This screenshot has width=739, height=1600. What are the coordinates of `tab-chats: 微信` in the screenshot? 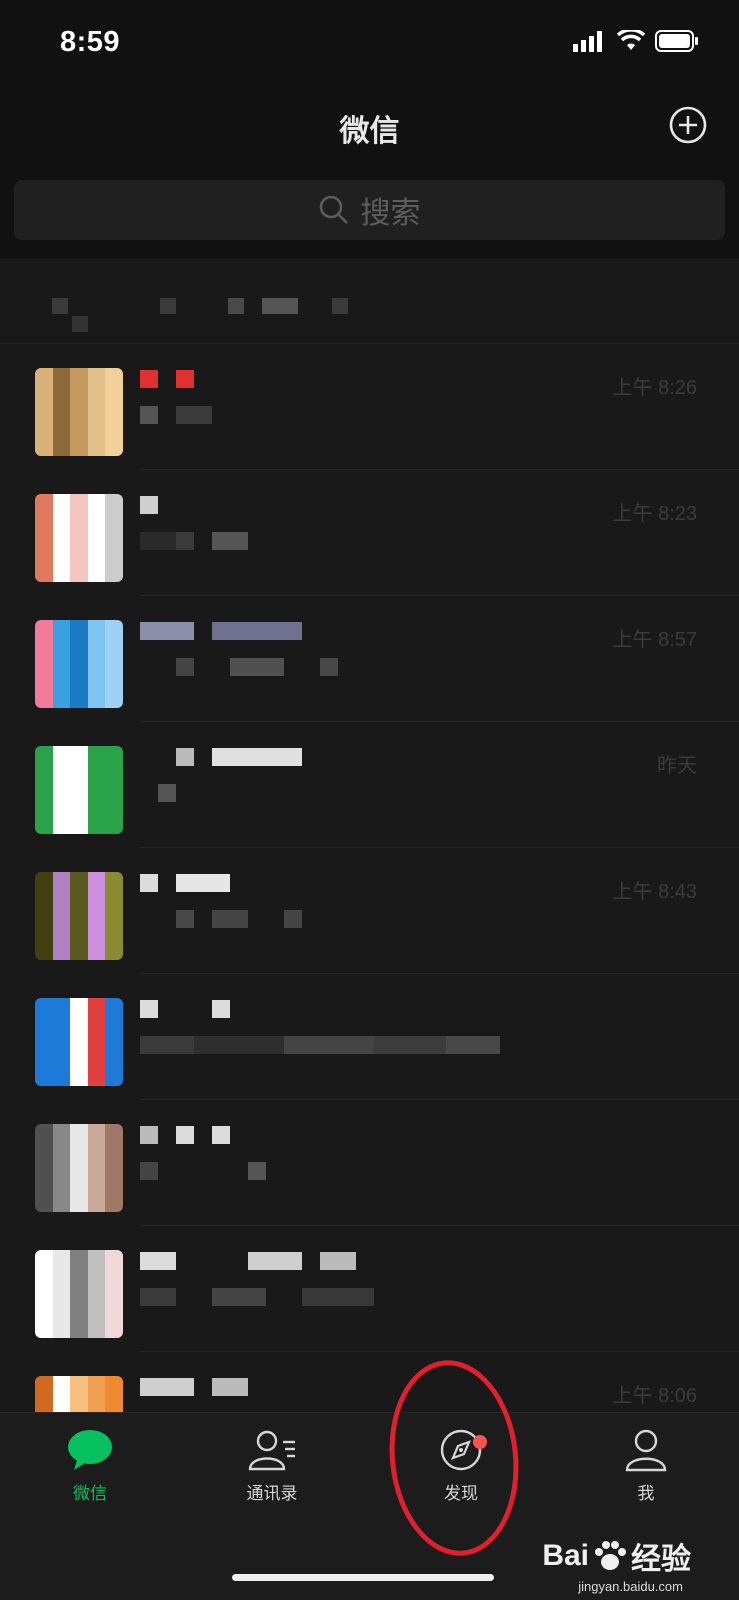 It's located at (90, 1465).